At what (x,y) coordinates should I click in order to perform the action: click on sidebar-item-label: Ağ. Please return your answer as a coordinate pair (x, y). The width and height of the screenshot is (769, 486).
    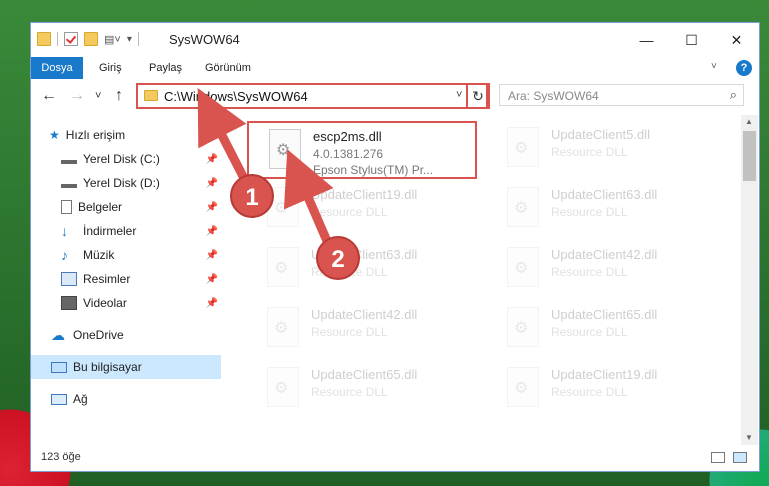
    Looking at the image, I should click on (80, 399).